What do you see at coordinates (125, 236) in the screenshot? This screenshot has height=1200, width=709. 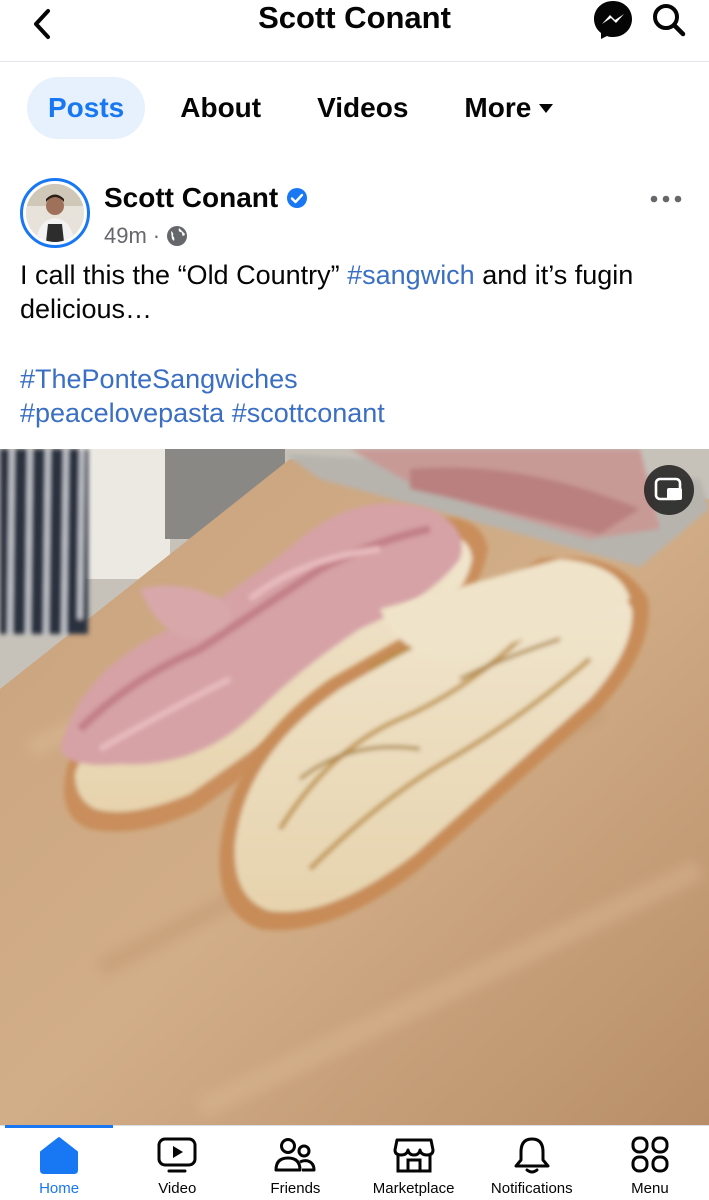 I see `post-time: 49m` at bounding box center [125, 236].